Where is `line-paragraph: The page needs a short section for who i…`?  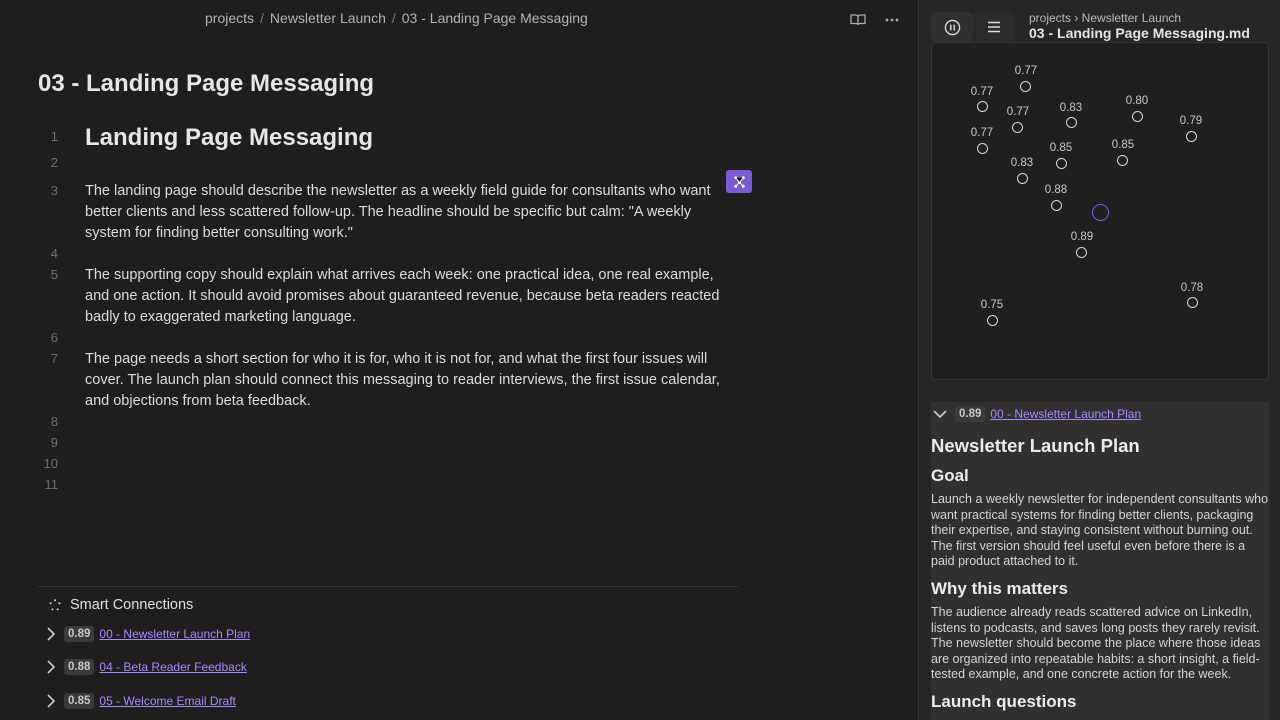
line-paragraph: The page needs a short section for who i… is located at coordinates (405, 380).